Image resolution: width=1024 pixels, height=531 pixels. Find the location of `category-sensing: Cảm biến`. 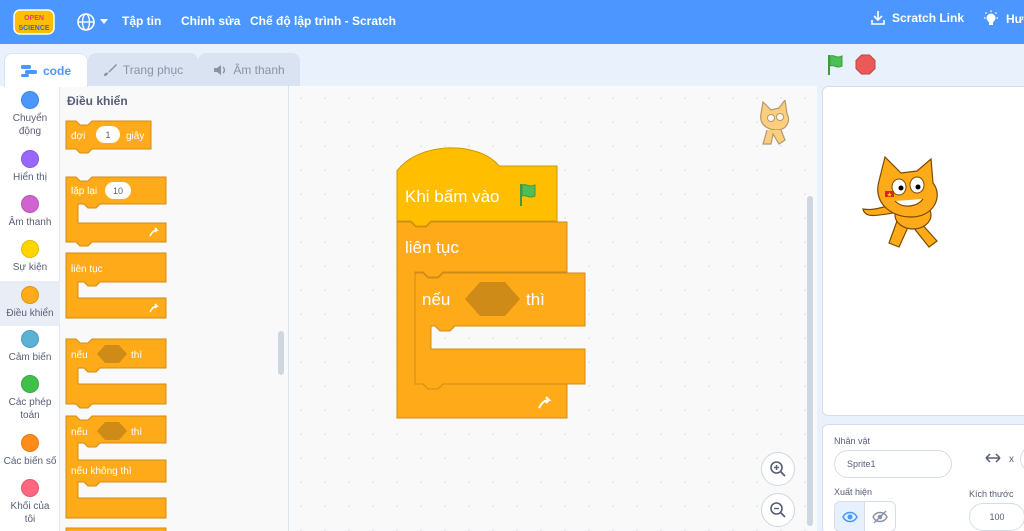

category-sensing: Cảm biến is located at coordinates (30, 347).